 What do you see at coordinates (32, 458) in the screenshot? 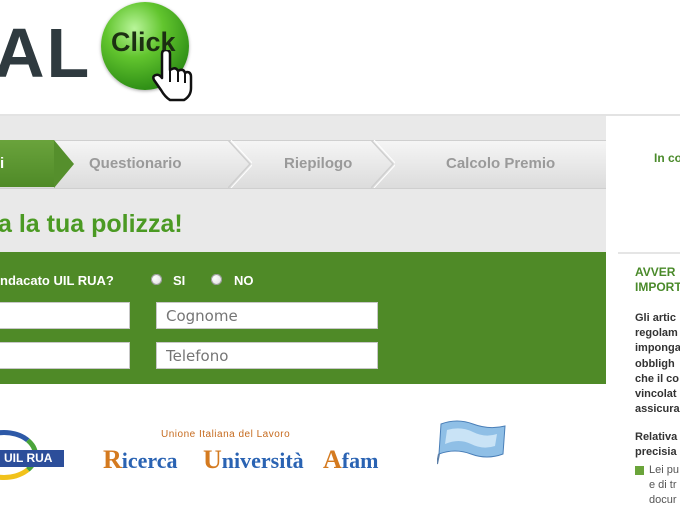
I see `uil-rua-logo: UIL RUA` at bounding box center [32, 458].